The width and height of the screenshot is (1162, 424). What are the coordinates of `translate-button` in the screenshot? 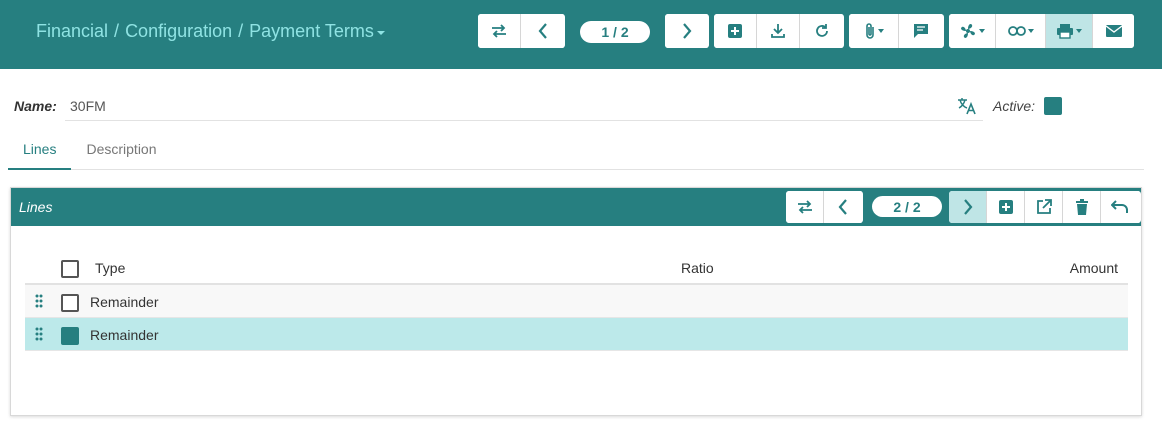 It's located at (967, 108).